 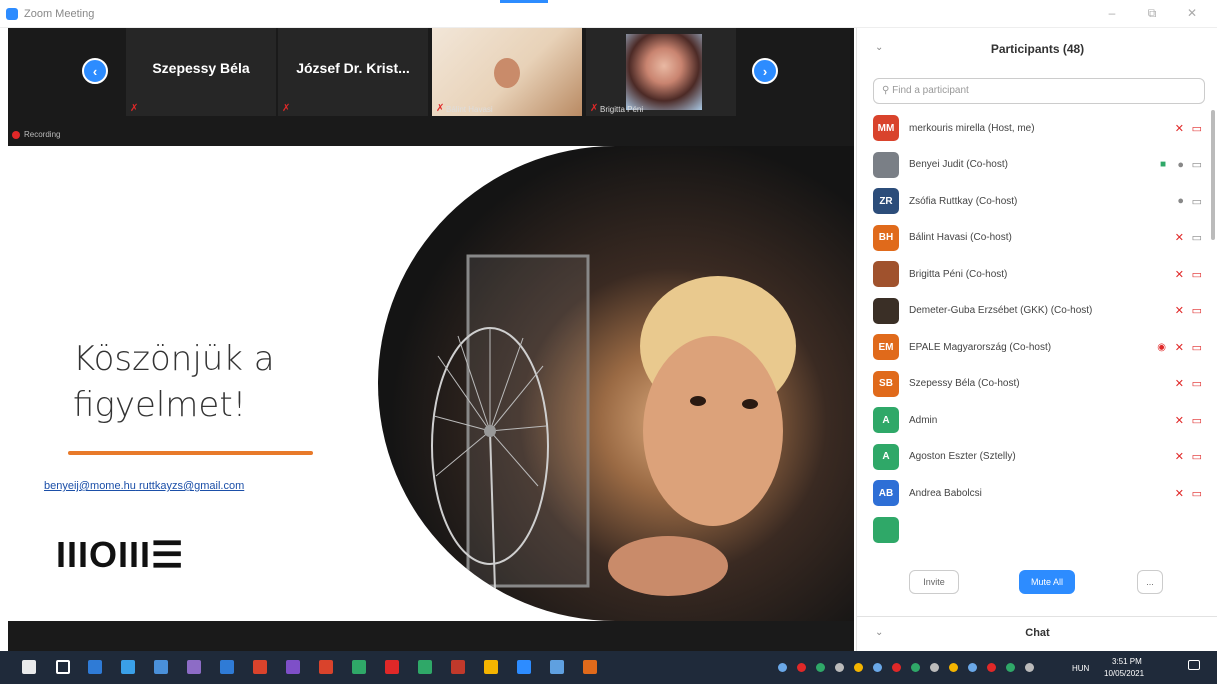 I want to click on participant-name: Szepessy Béla (Co-host), so click(x=964, y=384).